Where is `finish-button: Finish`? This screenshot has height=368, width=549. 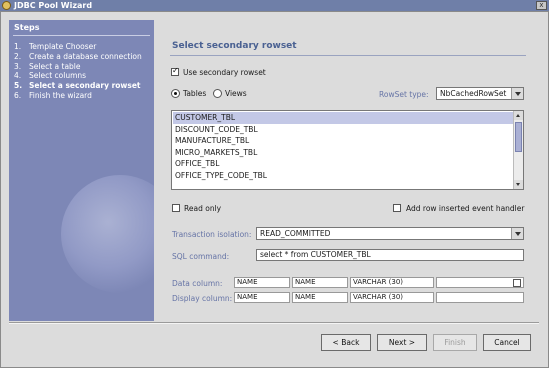
finish-button: Finish is located at coordinates (455, 342).